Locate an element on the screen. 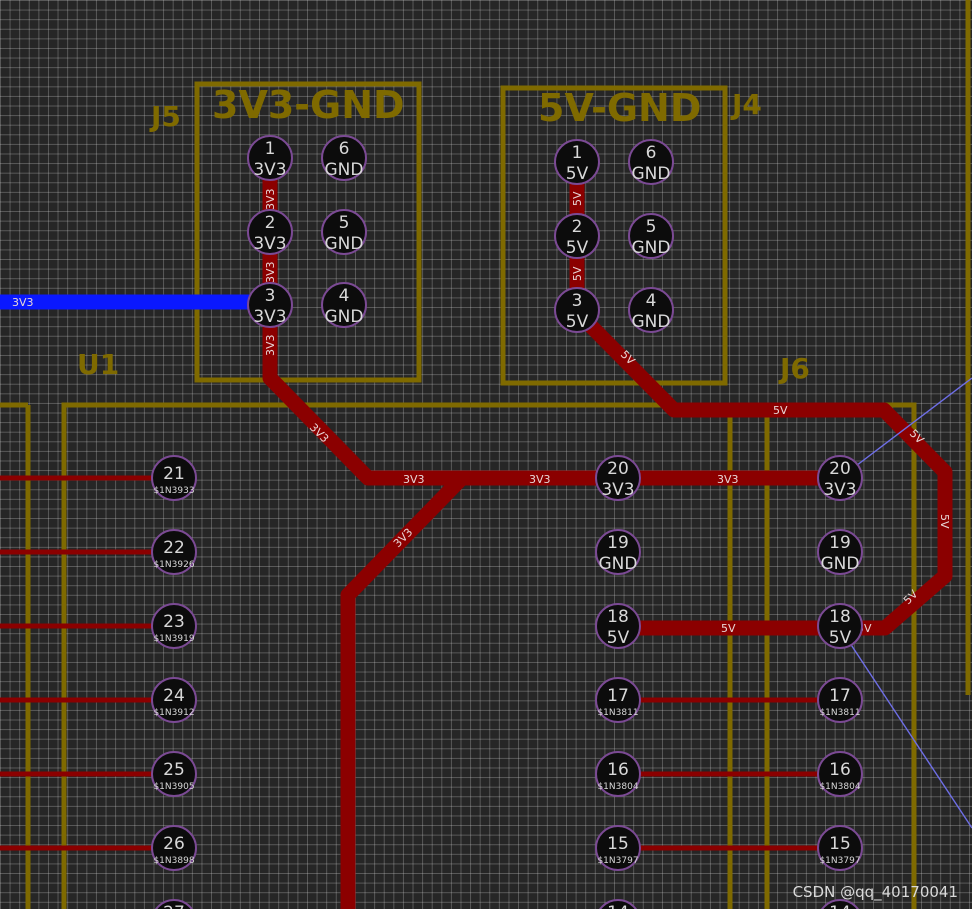 The height and width of the screenshot is (909, 972). j4-trace-label-1: 5V is located at coordinates (577, 198).